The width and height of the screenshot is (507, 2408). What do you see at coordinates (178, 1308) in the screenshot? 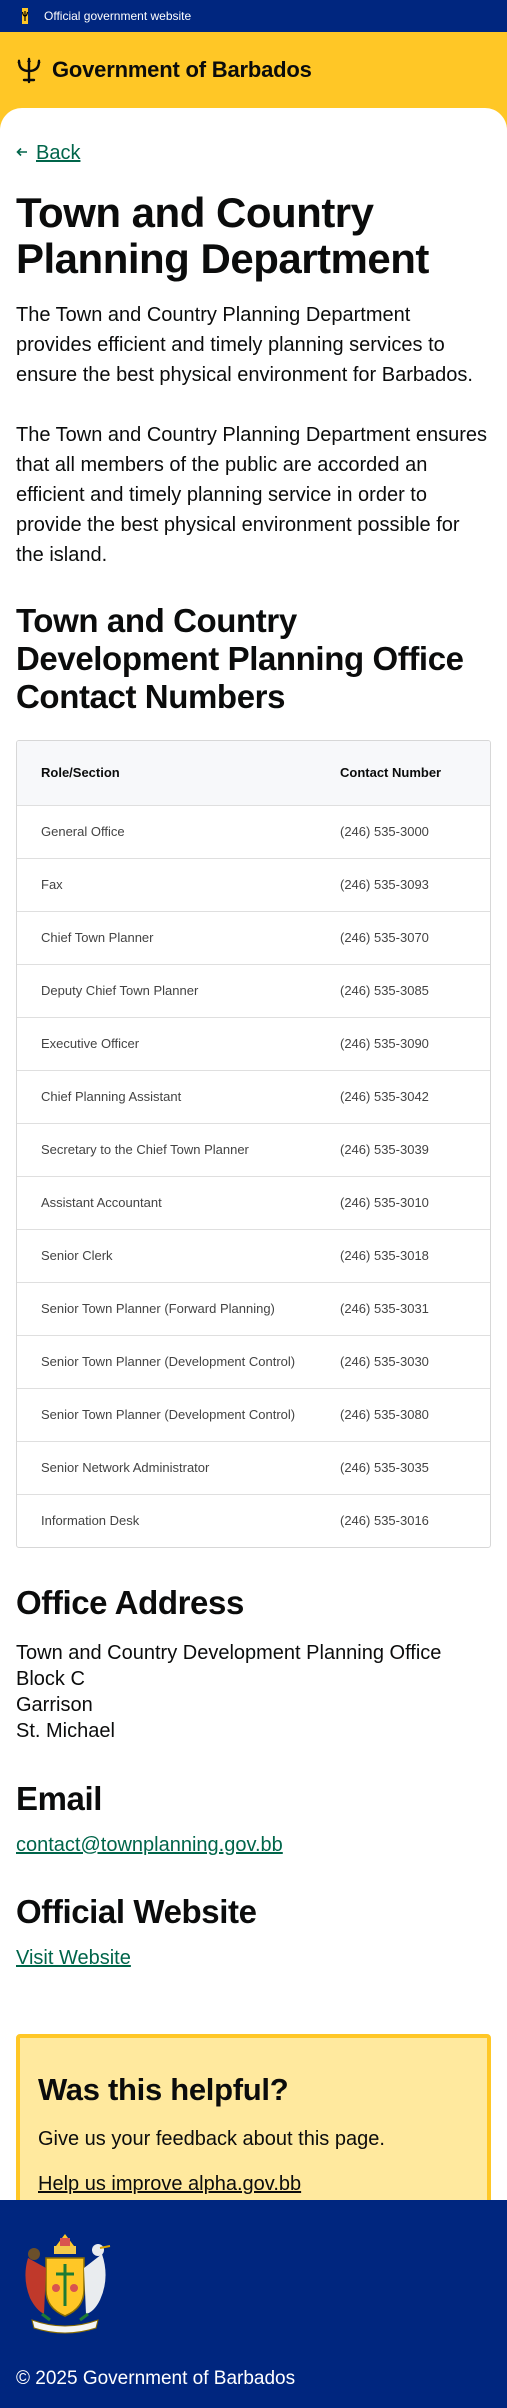
I see `contact-role-cell: Senior Town Planner (Forward Planning)` at bounding box center [178, 1308].